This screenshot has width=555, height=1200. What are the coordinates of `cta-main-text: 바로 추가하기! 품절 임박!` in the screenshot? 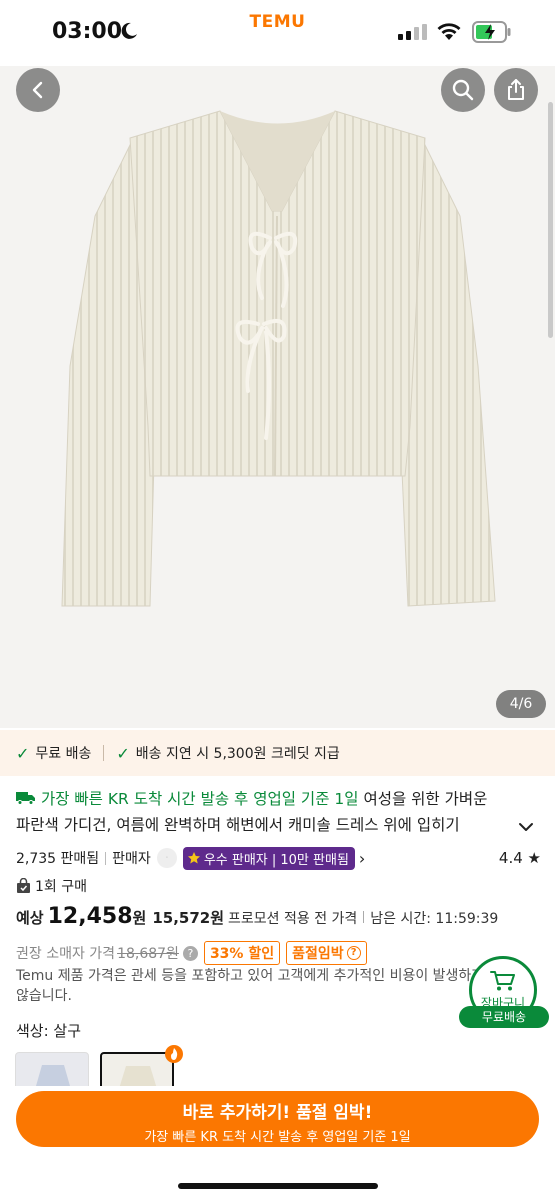 It's located at (277, 1113).